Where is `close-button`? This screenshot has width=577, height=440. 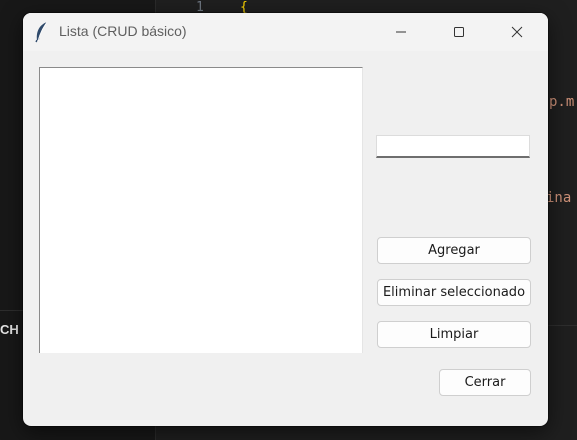 close-button is located at coordinates (517, 32).